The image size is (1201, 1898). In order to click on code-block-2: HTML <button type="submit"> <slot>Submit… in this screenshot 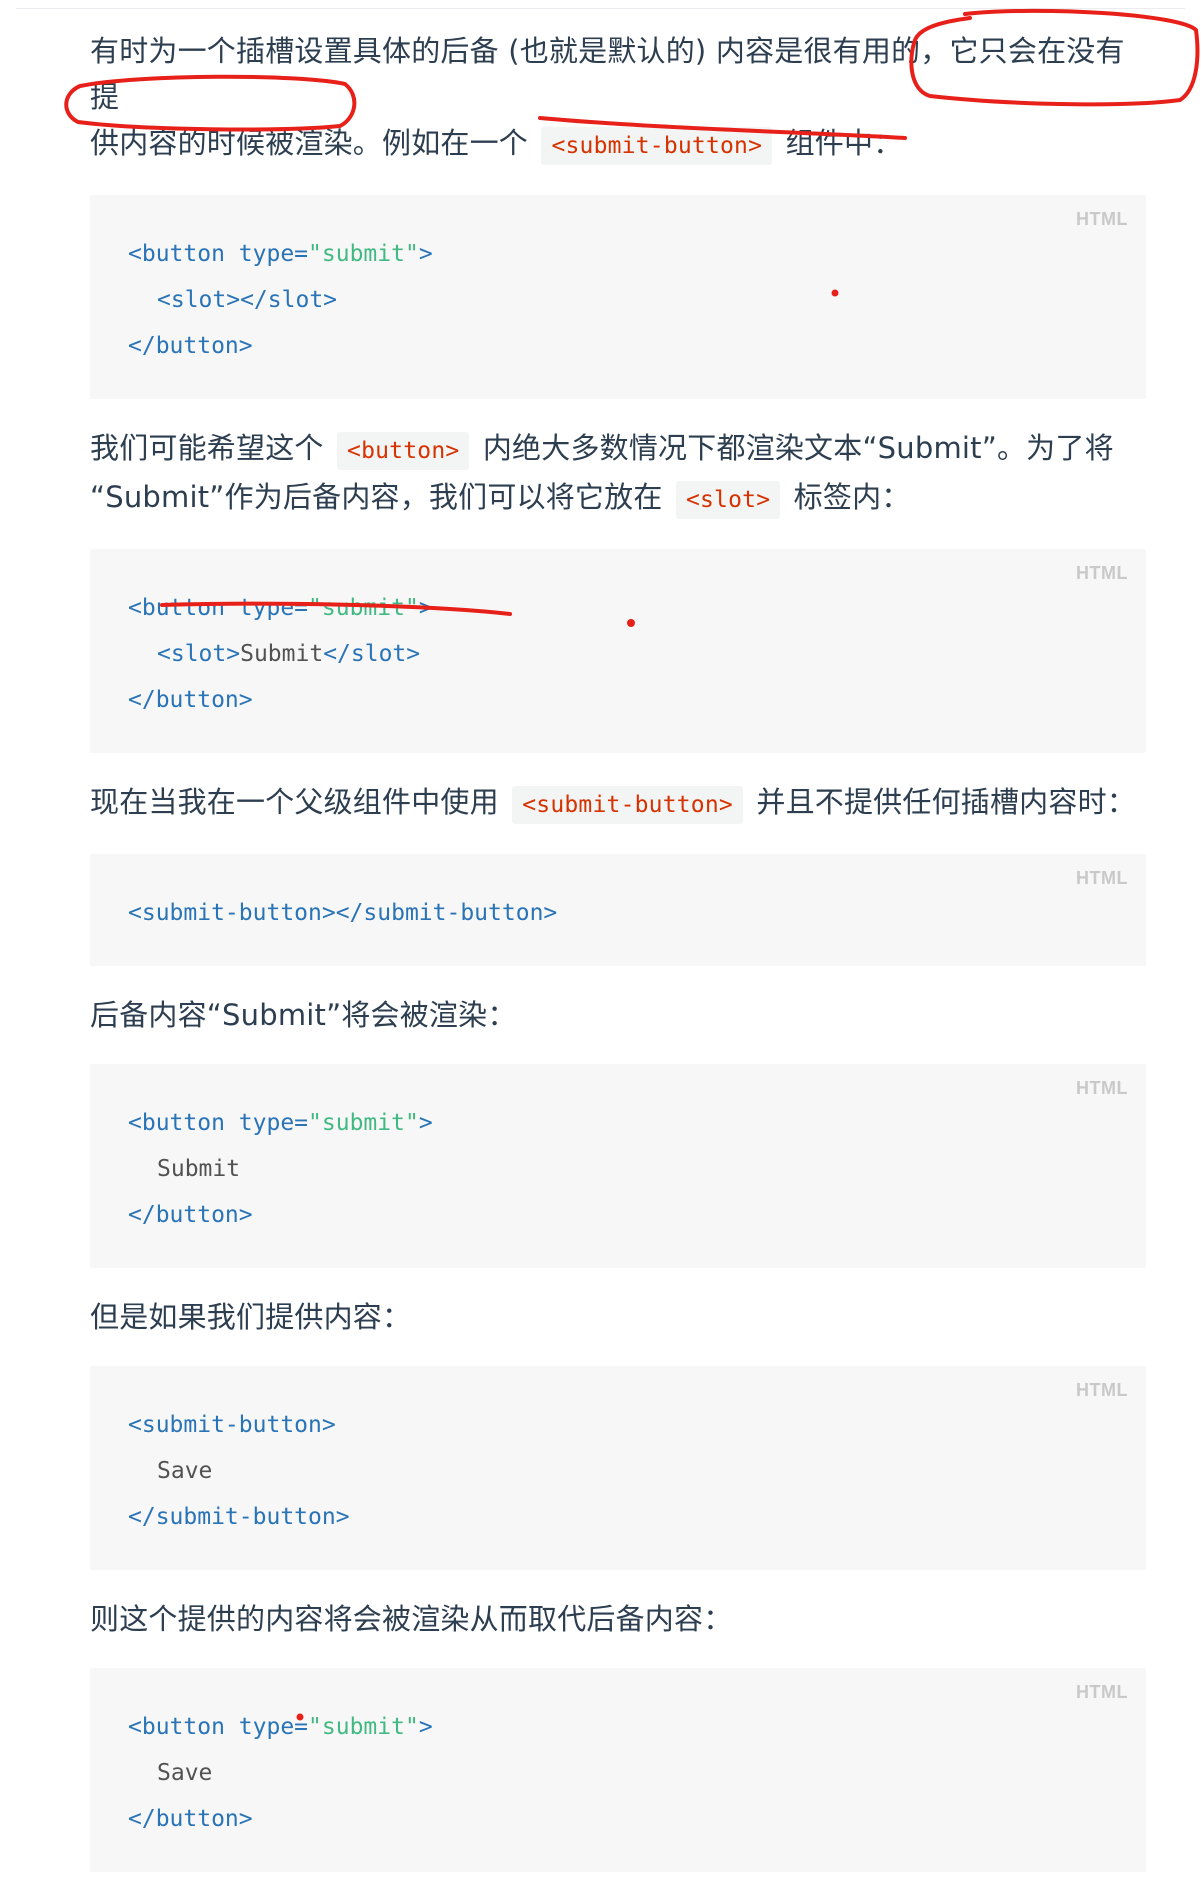, I will do `click(618, 651)`.